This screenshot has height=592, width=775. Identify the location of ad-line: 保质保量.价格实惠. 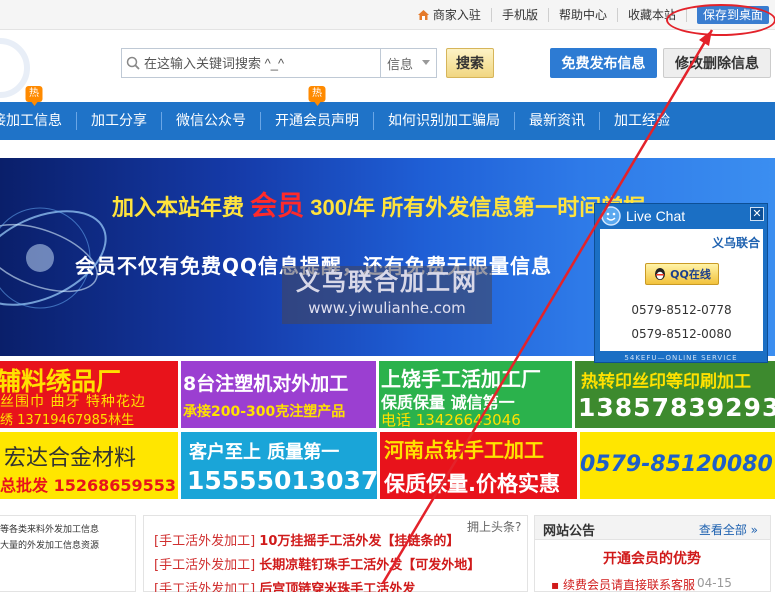
(472, 484).